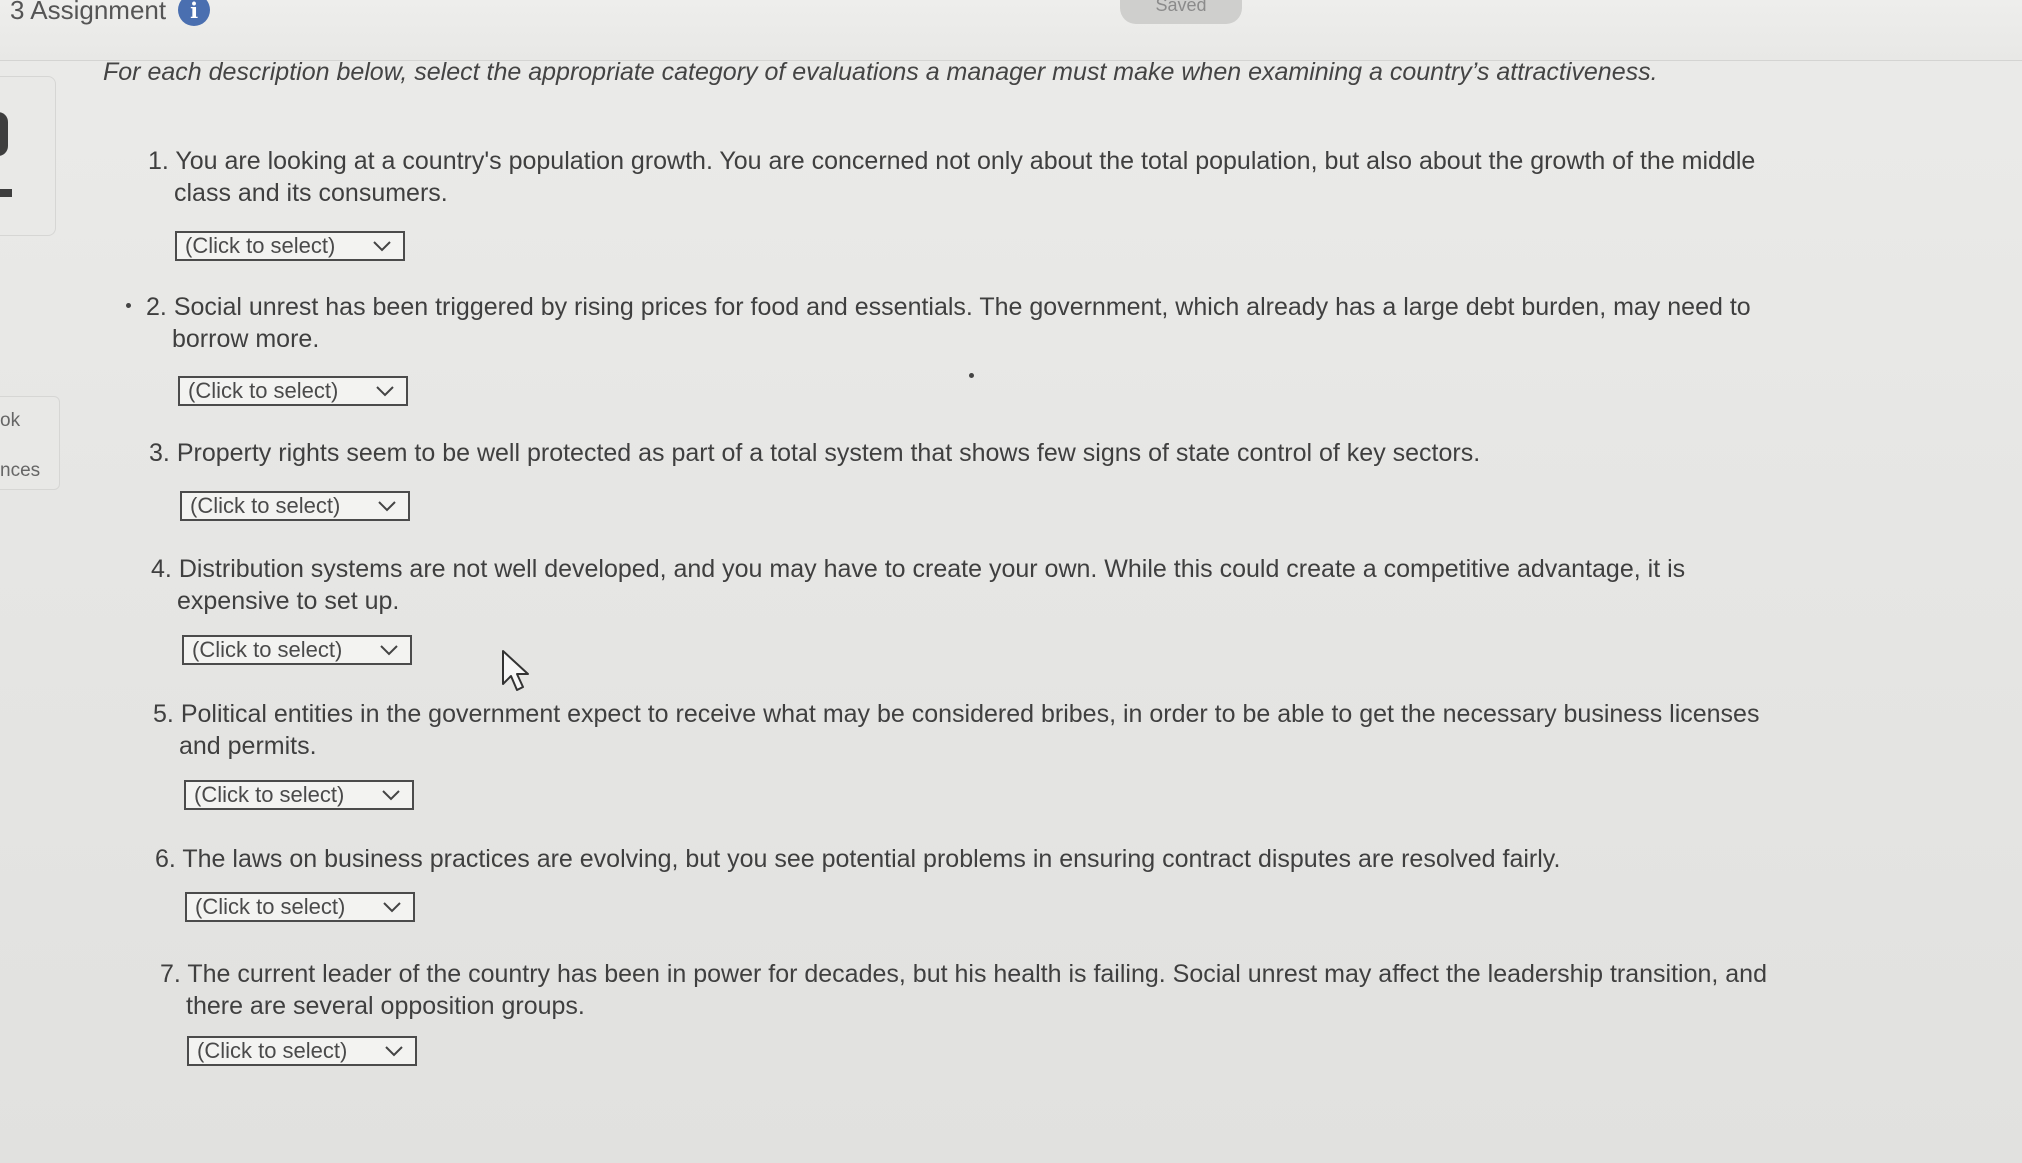 The image size is (2022, 1163). What do you see at coordinates (515, 670) in the screenshot?
I see `mouse-cursor-icon` at bounding box center [515, 670].